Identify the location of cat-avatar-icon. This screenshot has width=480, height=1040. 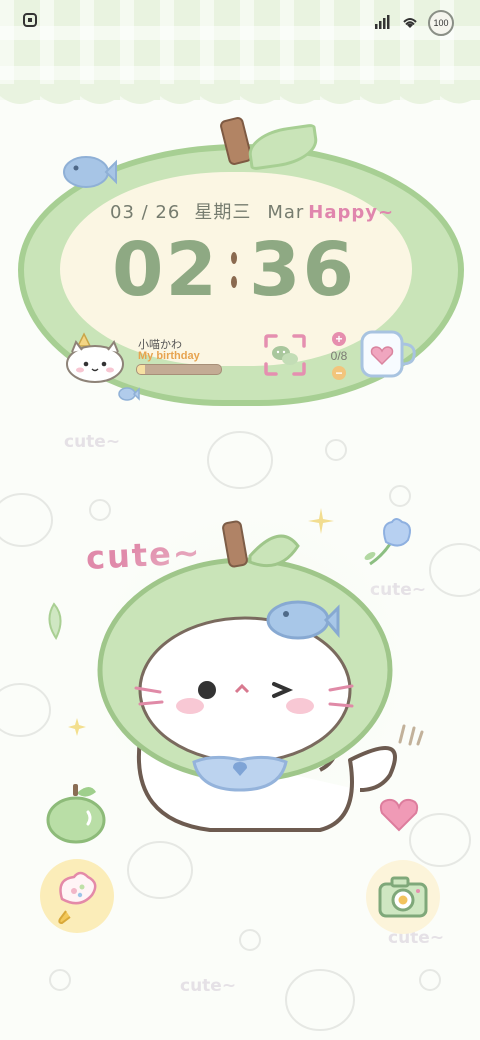
(95, 357).